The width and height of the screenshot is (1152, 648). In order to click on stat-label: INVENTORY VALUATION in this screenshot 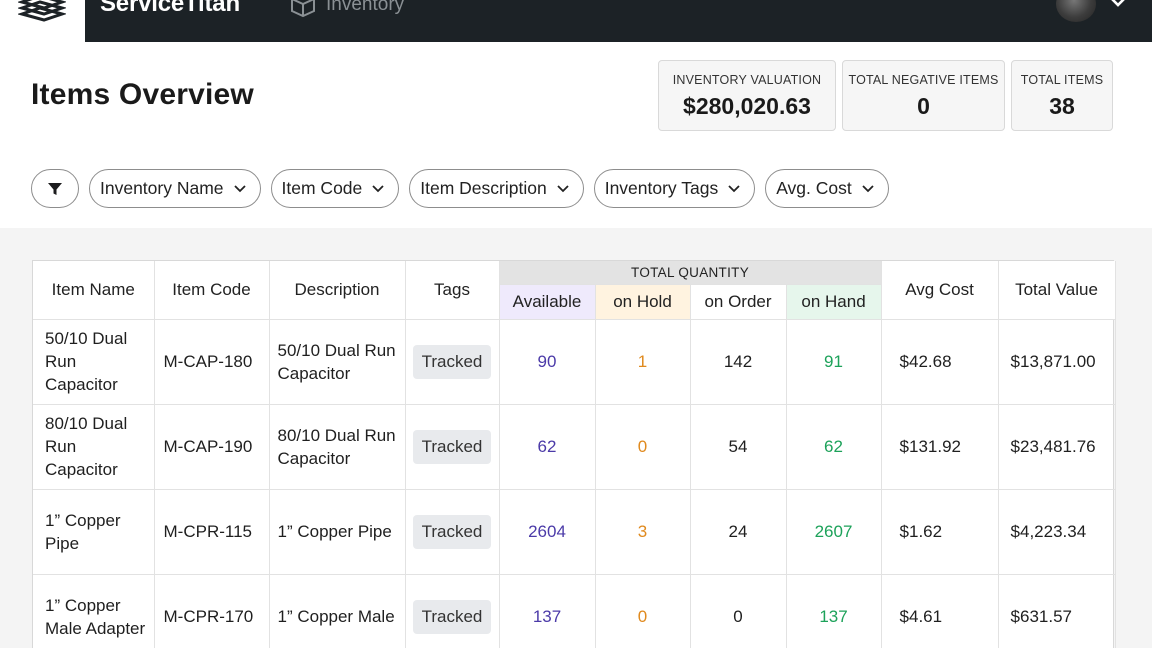, I will do `click(747, 80)`.